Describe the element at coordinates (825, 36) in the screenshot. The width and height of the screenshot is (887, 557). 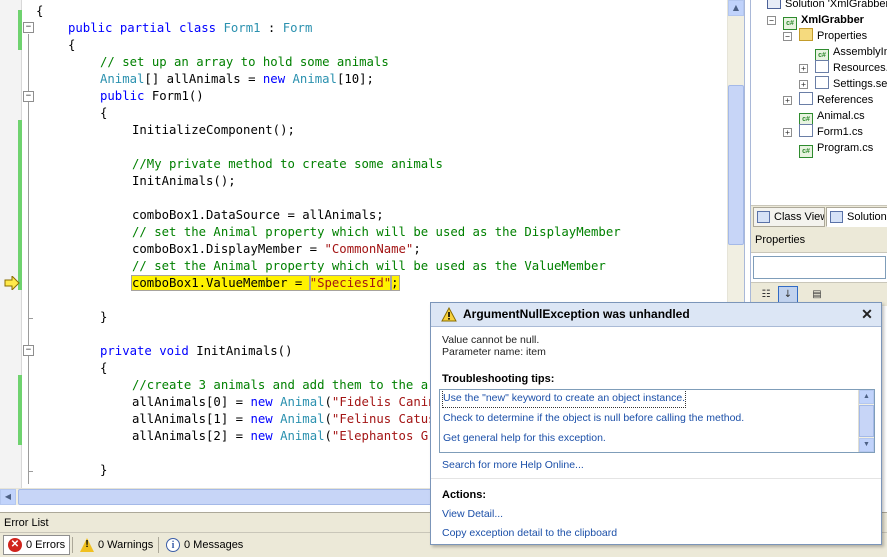
I see `solution-tree-item: − Properties` at that location.